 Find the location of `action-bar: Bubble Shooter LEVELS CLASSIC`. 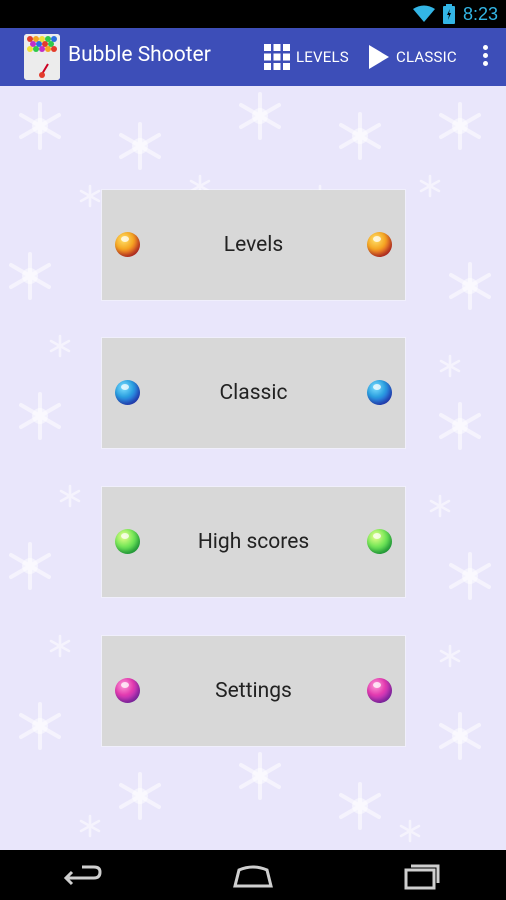

action-bar: Bubble Shooter LEVELS CLASSIC is located at coordinates (253, 57).